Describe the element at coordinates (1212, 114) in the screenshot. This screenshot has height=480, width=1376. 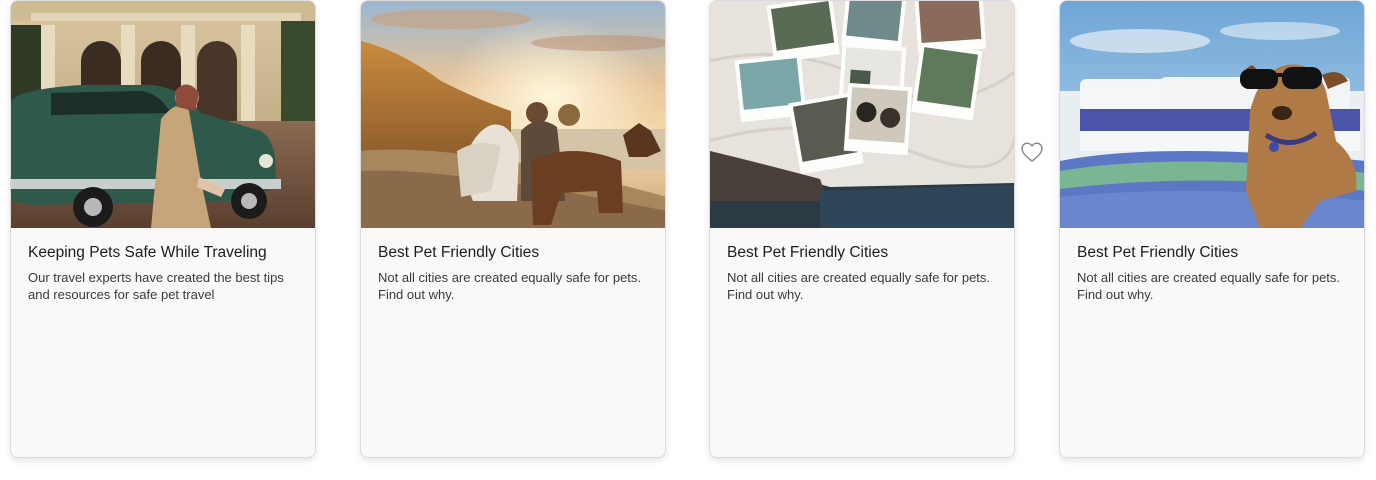
I see `card-image-dog-sunglasses-boat` at that location.